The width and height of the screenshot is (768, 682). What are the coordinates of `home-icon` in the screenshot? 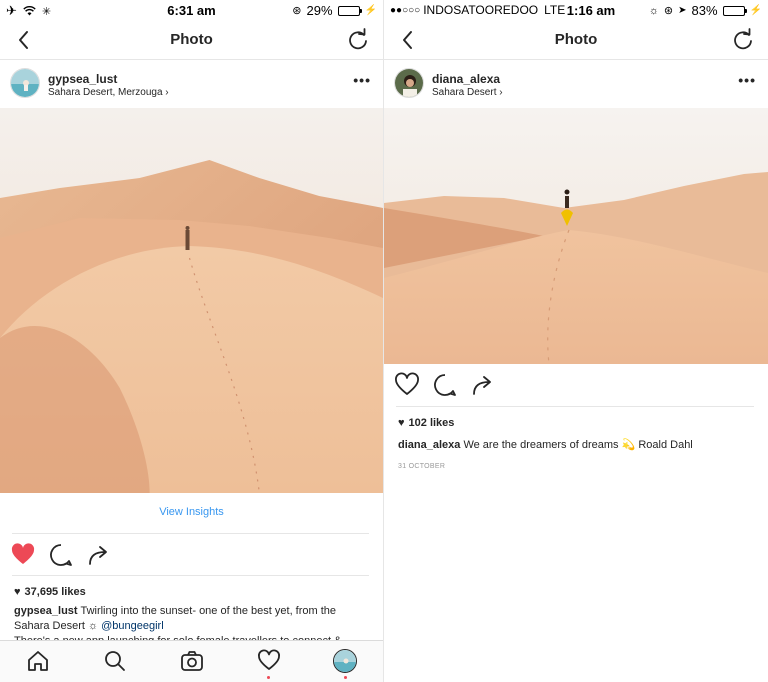 It's located at (38, 661).